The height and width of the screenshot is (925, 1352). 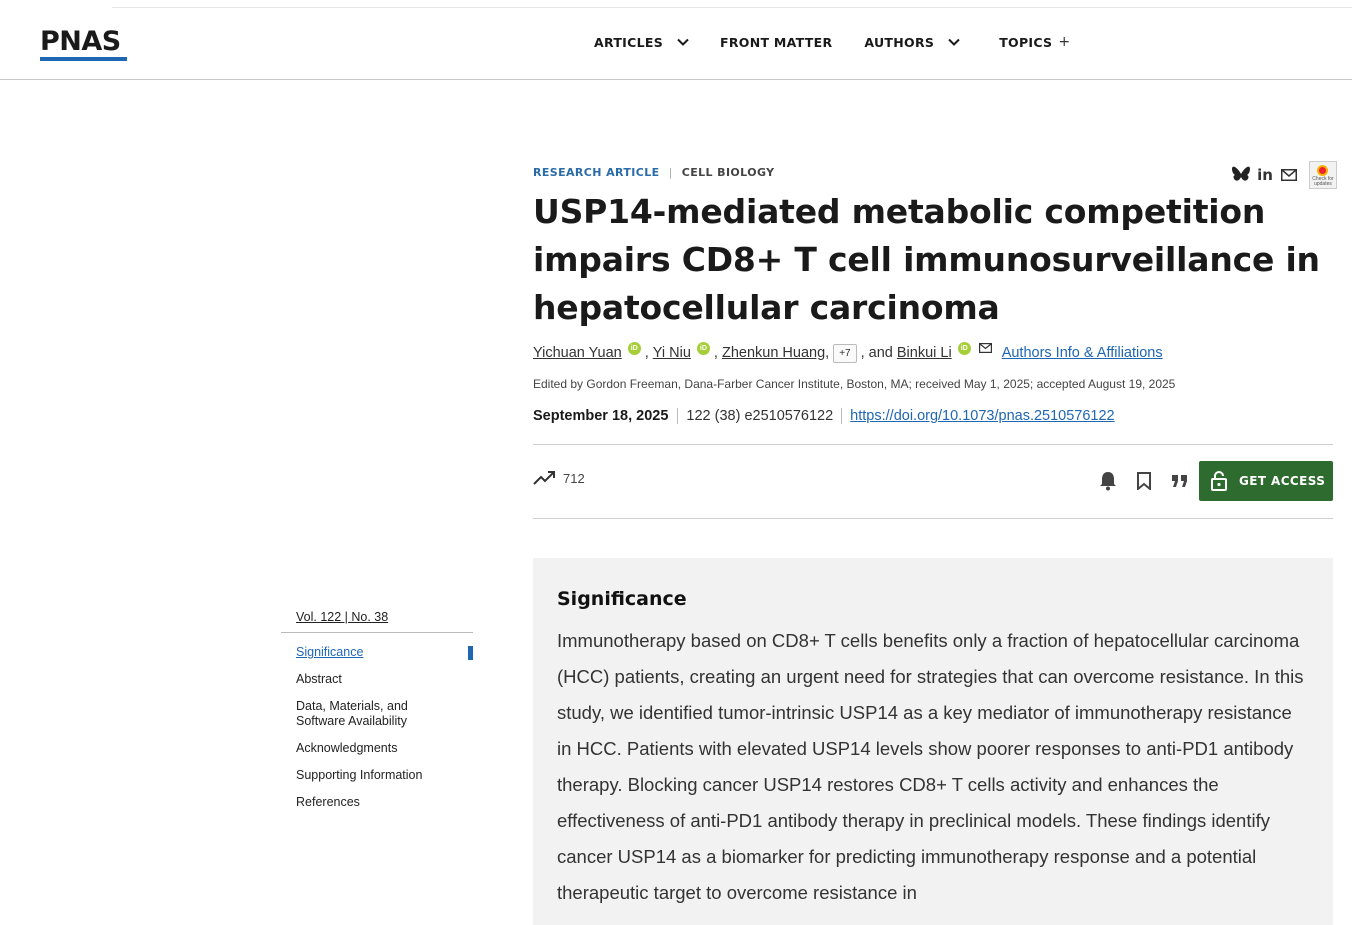 What do you see at coordinates (845, 353) in the screenshot?
I see `more-authors-button: +7` at bounding box center [845, 353].